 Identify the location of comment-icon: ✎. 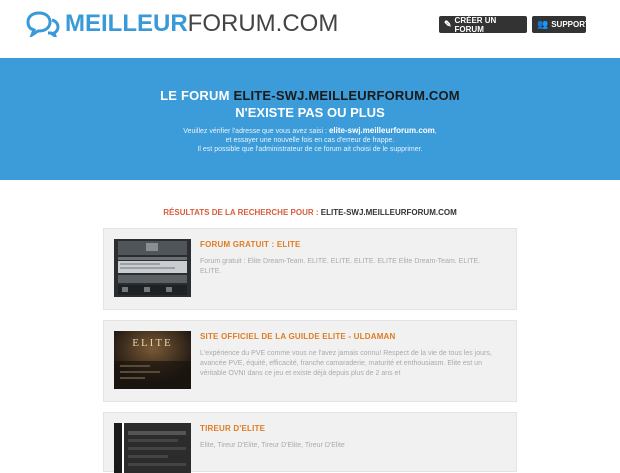
(448, 24).